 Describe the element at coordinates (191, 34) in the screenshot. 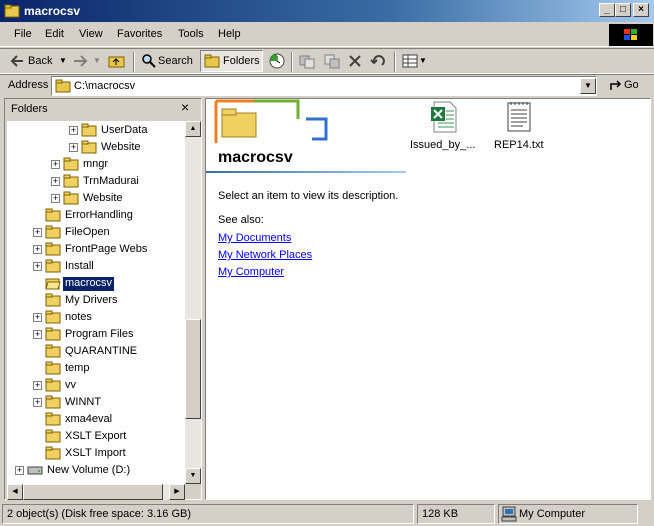

I see `menu-tools: Tools` at that location.